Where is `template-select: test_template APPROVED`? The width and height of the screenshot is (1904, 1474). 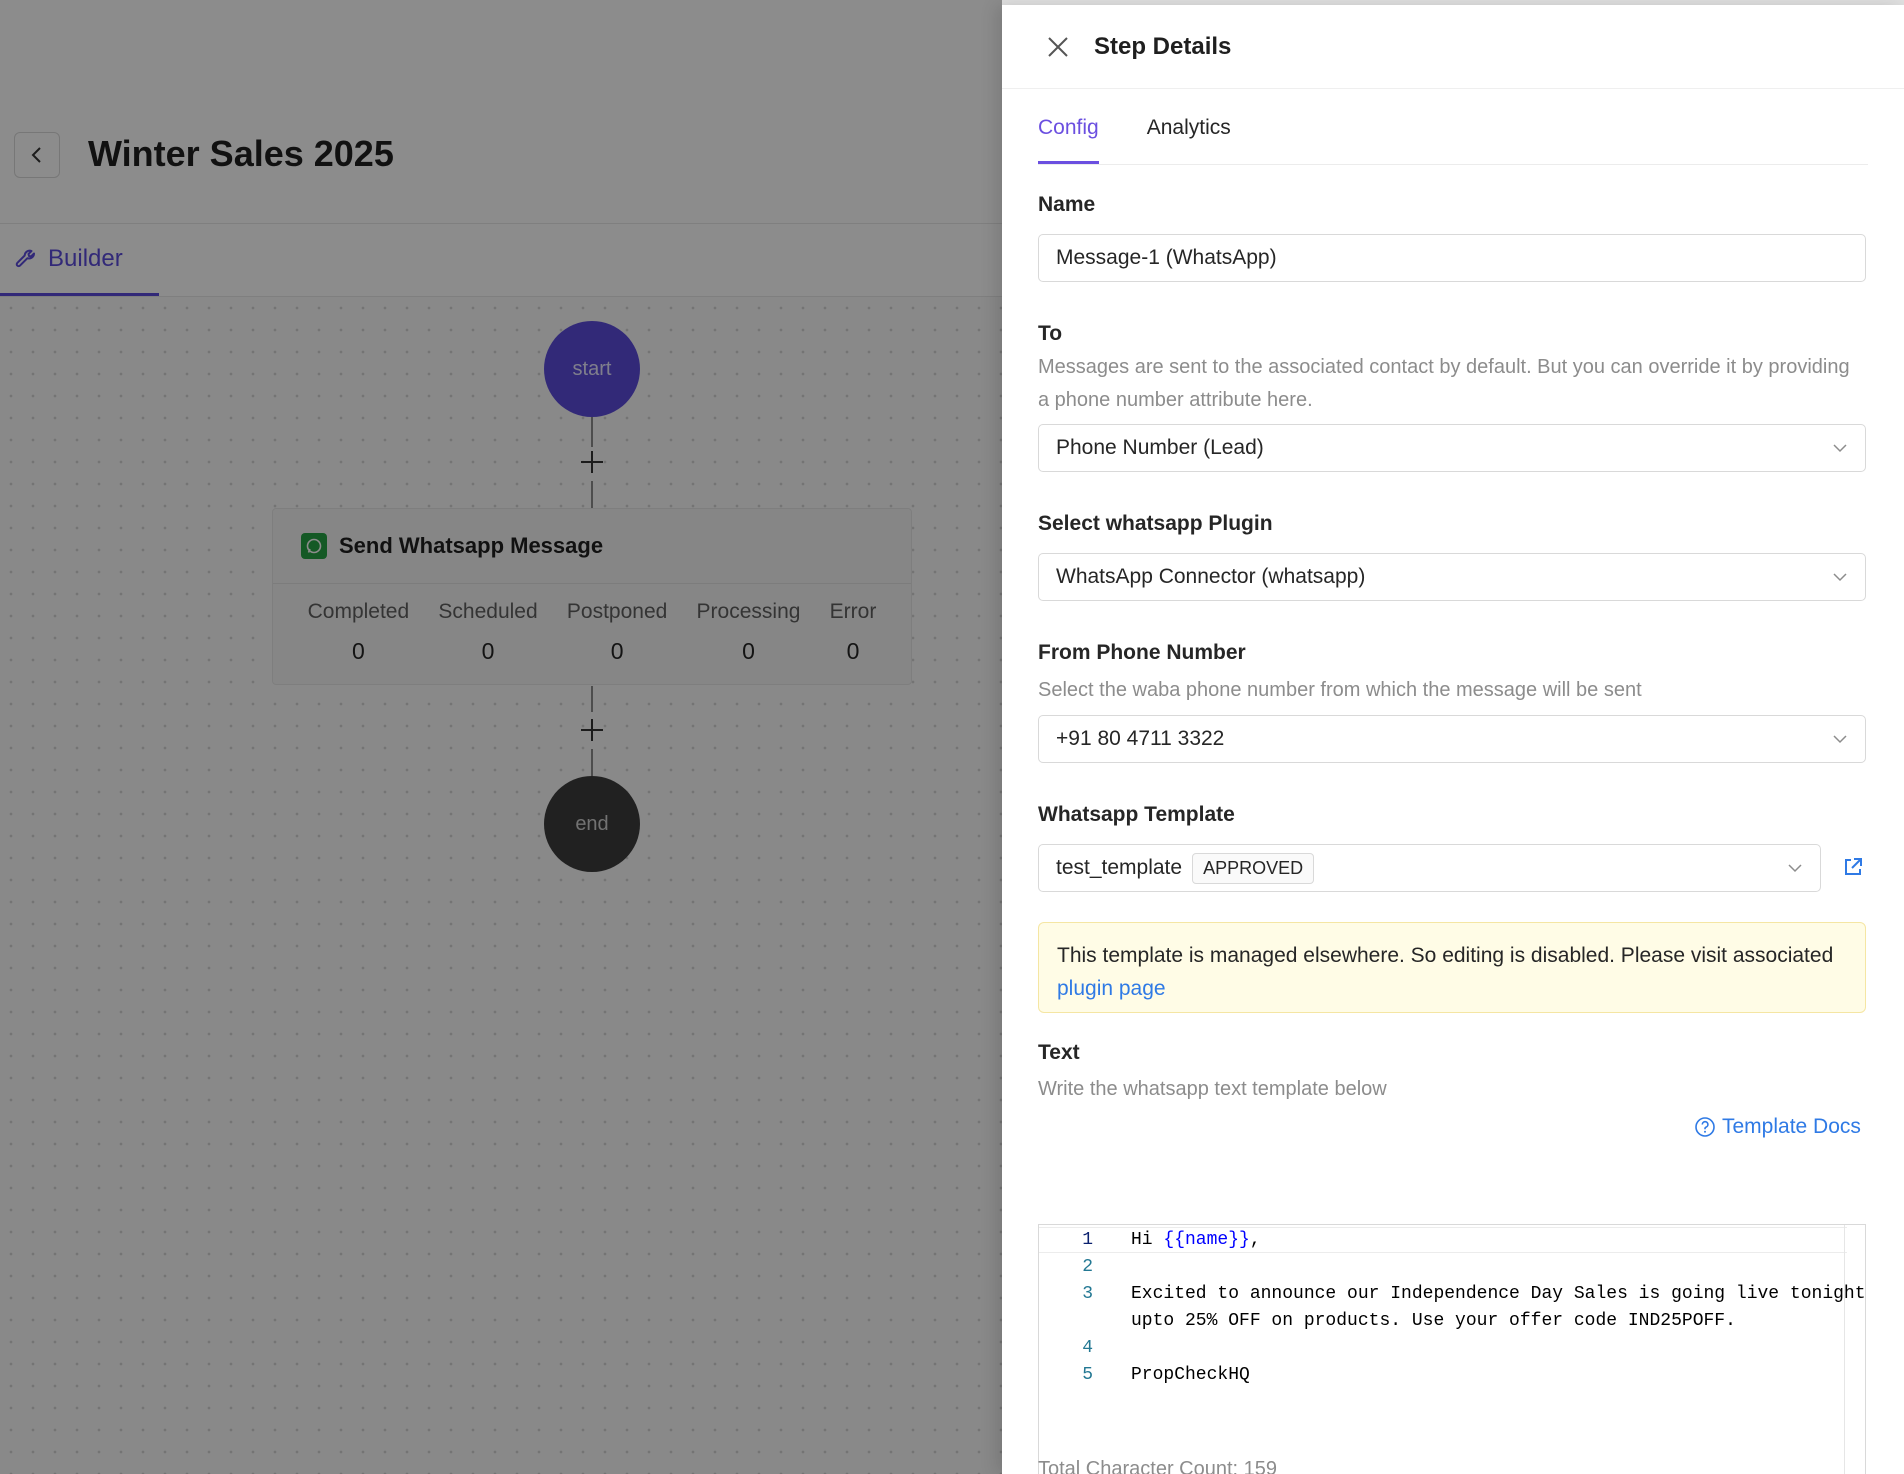
template-select: test_template APPROVED is located at coordinates (1429, 868).